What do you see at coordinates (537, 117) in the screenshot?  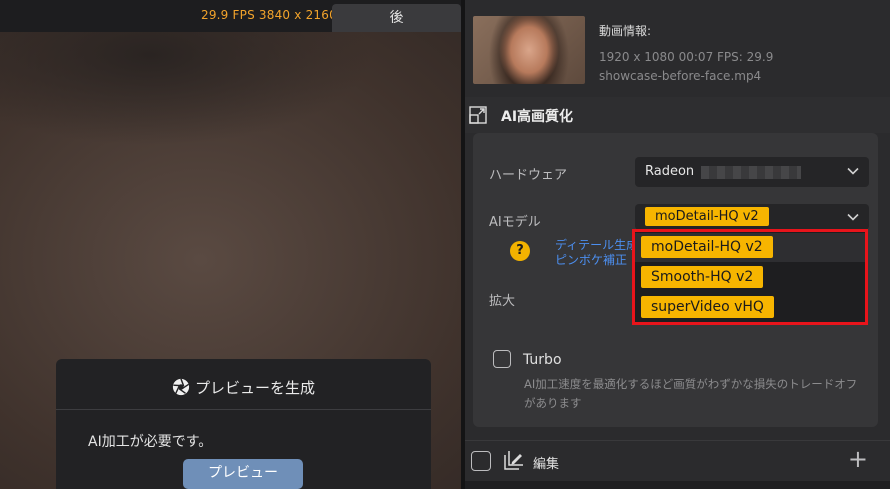 I see `ai-enhance-title: AI高画質化` at bounding box center [537, 117].